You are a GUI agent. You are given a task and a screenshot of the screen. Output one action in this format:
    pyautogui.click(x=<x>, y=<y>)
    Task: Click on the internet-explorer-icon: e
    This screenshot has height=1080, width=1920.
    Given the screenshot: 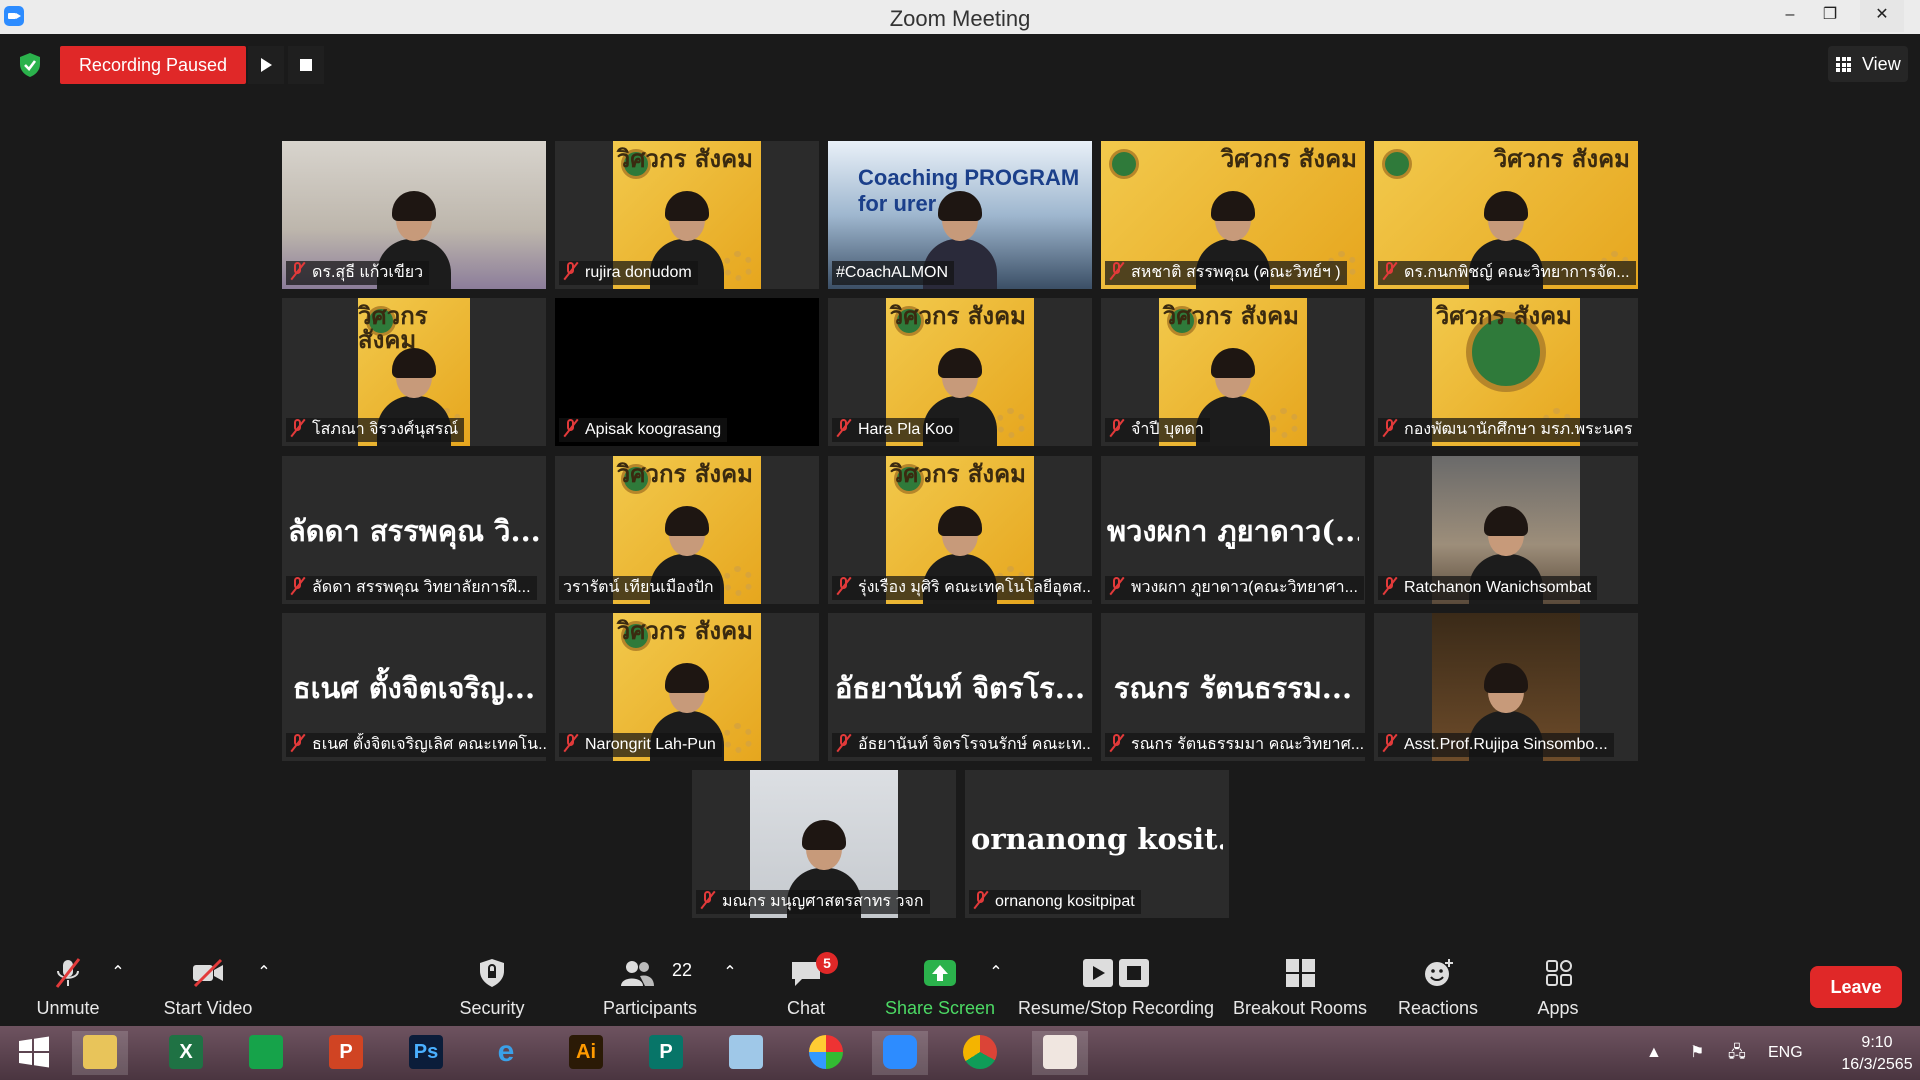 What is the action you would take?
    pyautogui.click(x=506, y=1051)
    